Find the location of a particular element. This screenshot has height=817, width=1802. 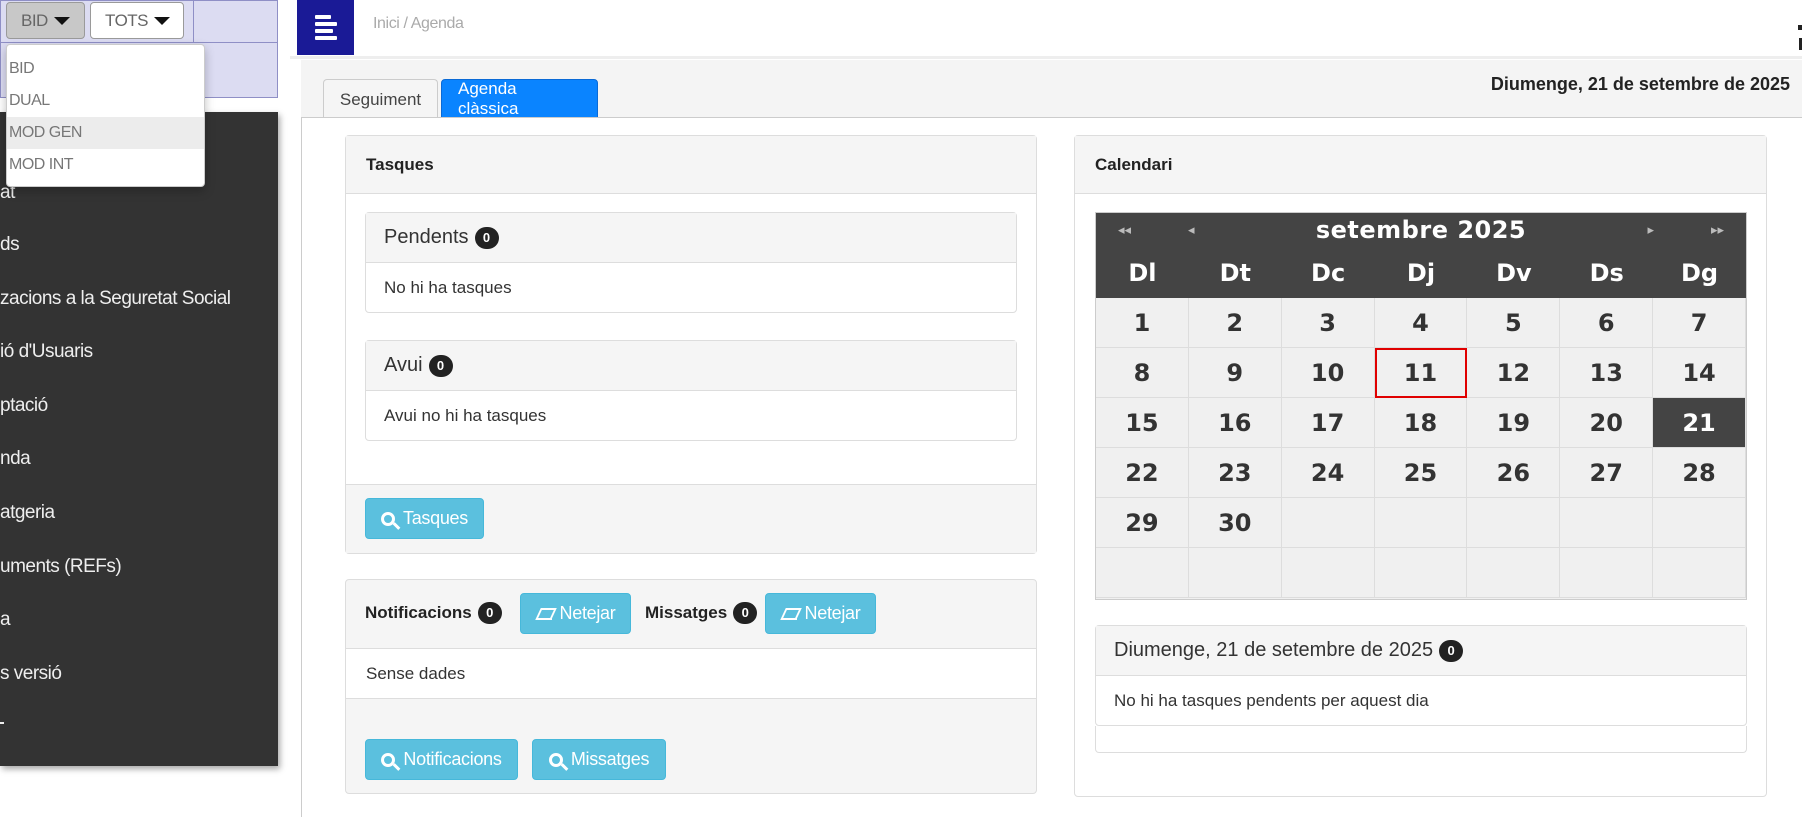

calendar-month-bar: ◂◂ ◂ setembre 2025 ▸ ▸▸ is located at coordinates (1421, 230).